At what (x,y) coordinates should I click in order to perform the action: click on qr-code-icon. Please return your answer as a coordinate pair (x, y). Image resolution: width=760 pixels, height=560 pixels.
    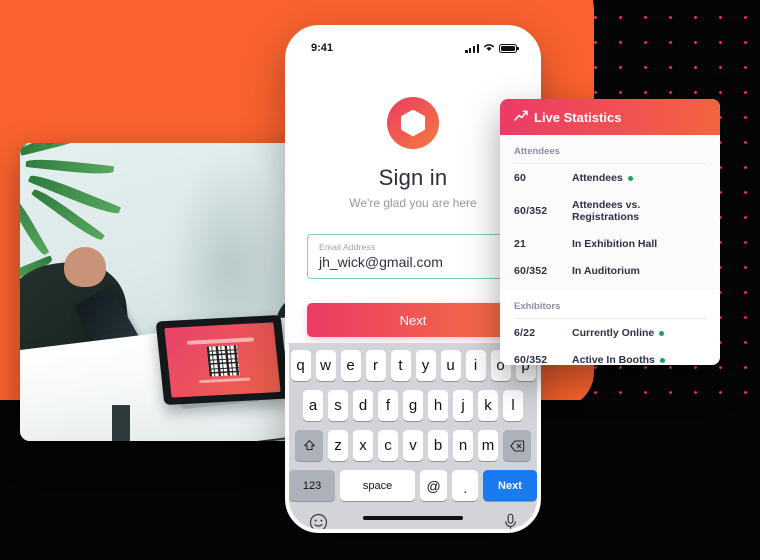
    Looking at the image, I should click on (222, 360).